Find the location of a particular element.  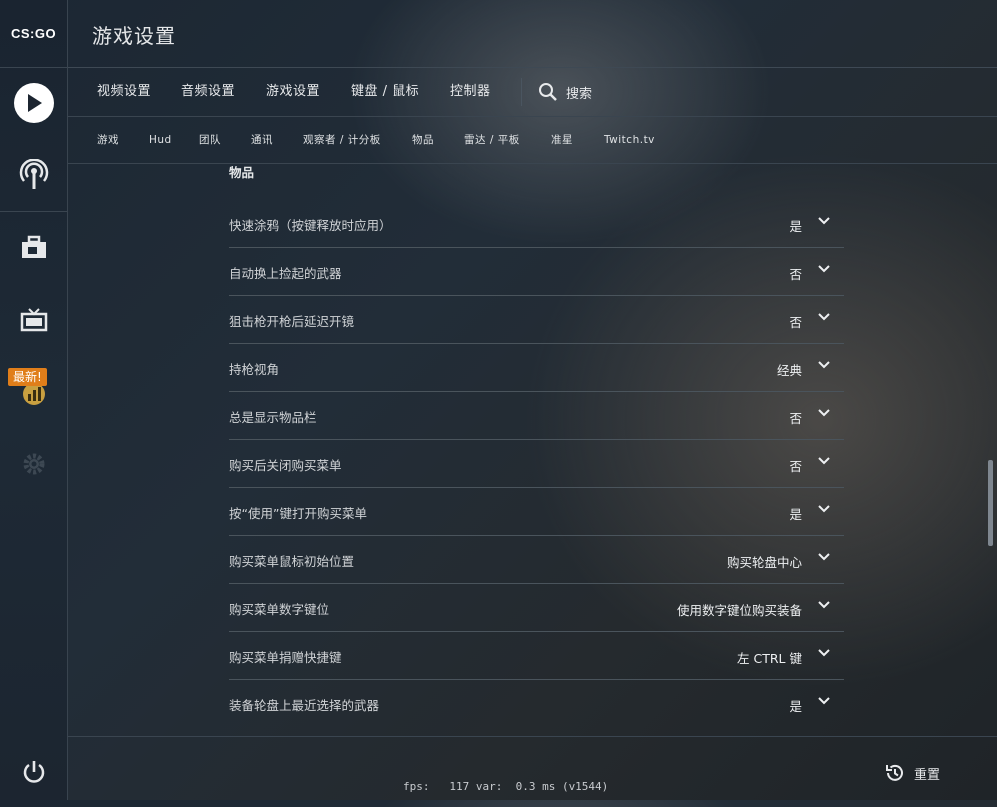

setting-row: 总是显示物品栏 否 is located at coordinates (536, 416).